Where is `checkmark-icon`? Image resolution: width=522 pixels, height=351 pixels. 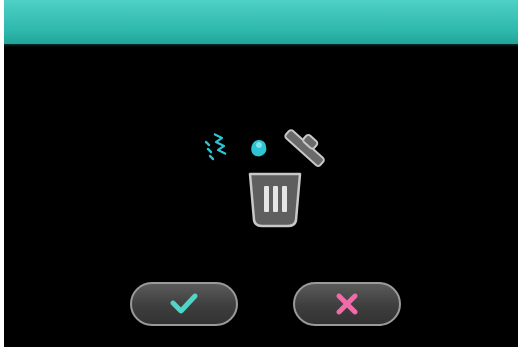 checkmark-icon is located at coordinates (184, 303).